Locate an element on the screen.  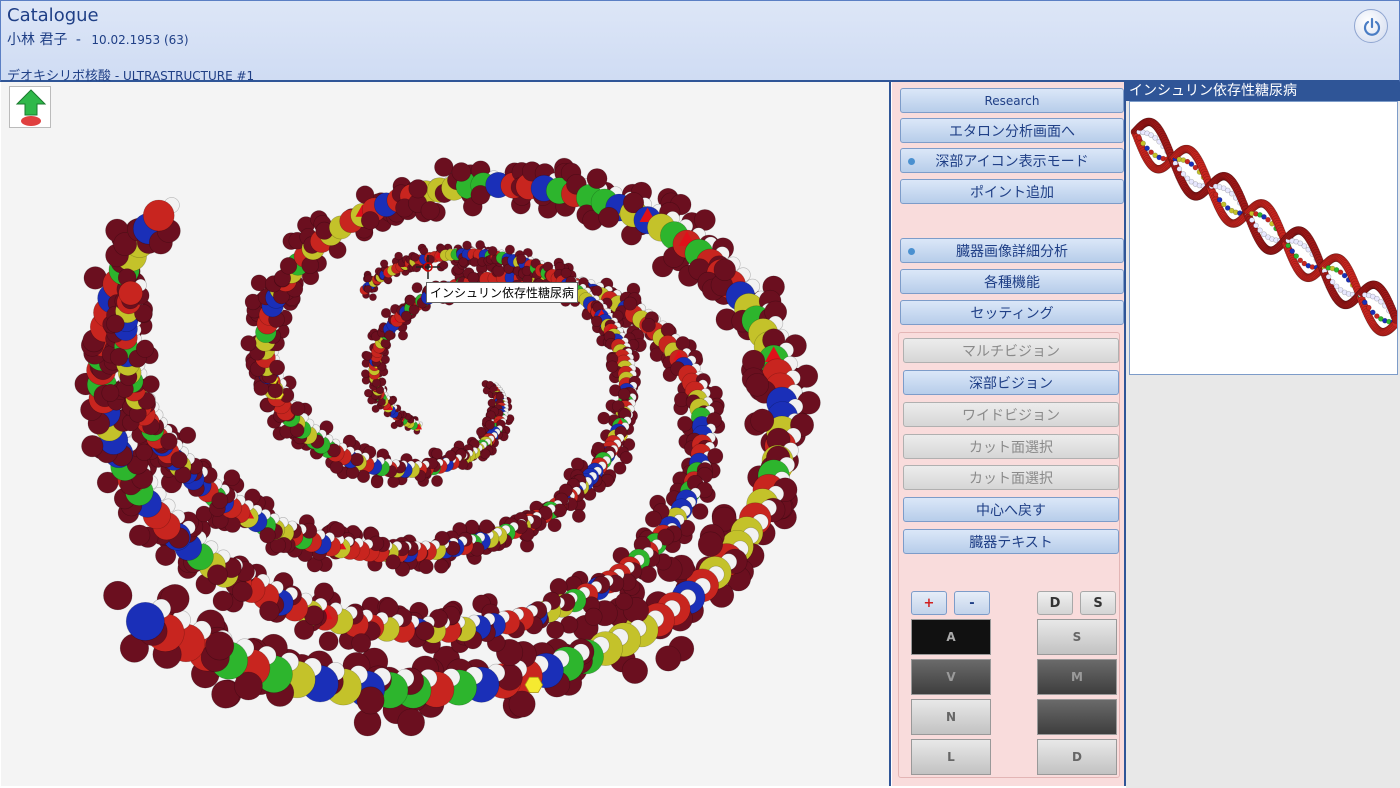
mode-s-button: S is located at coordinates (1077, 637).